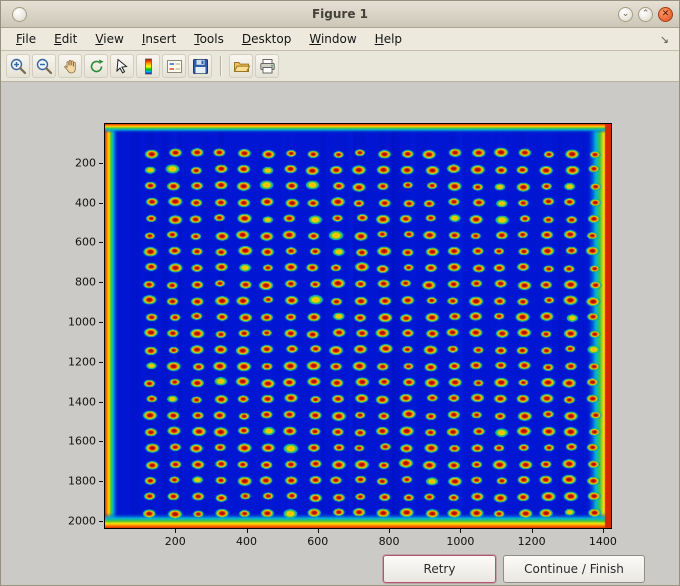  I want to click on close-button: ✕, so click(665, 14).